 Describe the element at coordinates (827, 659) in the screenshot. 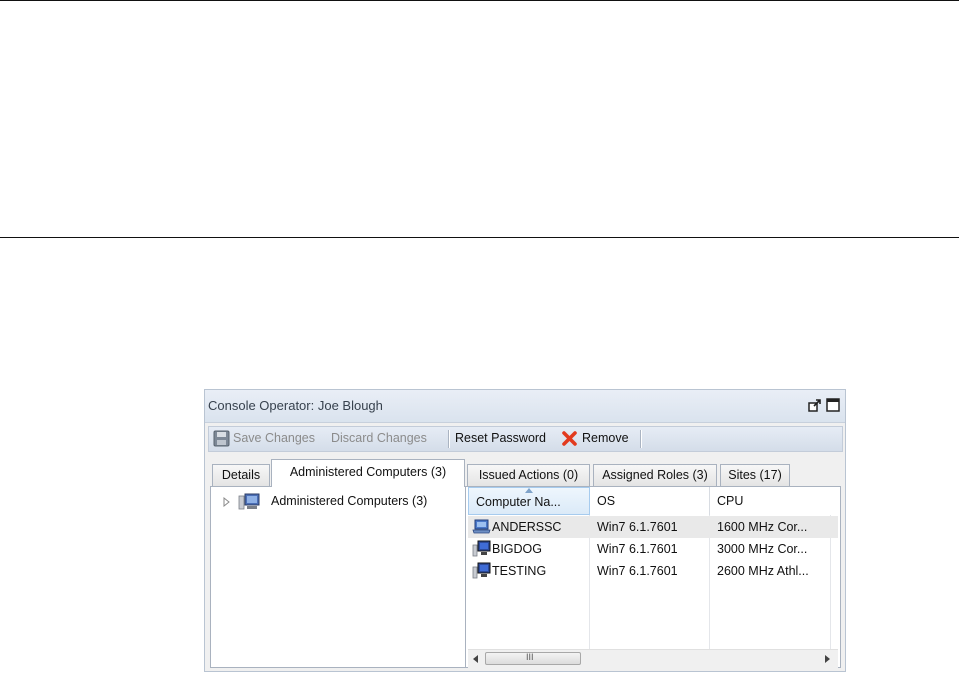

I see `scroll-right-arrow-icon` at that location.